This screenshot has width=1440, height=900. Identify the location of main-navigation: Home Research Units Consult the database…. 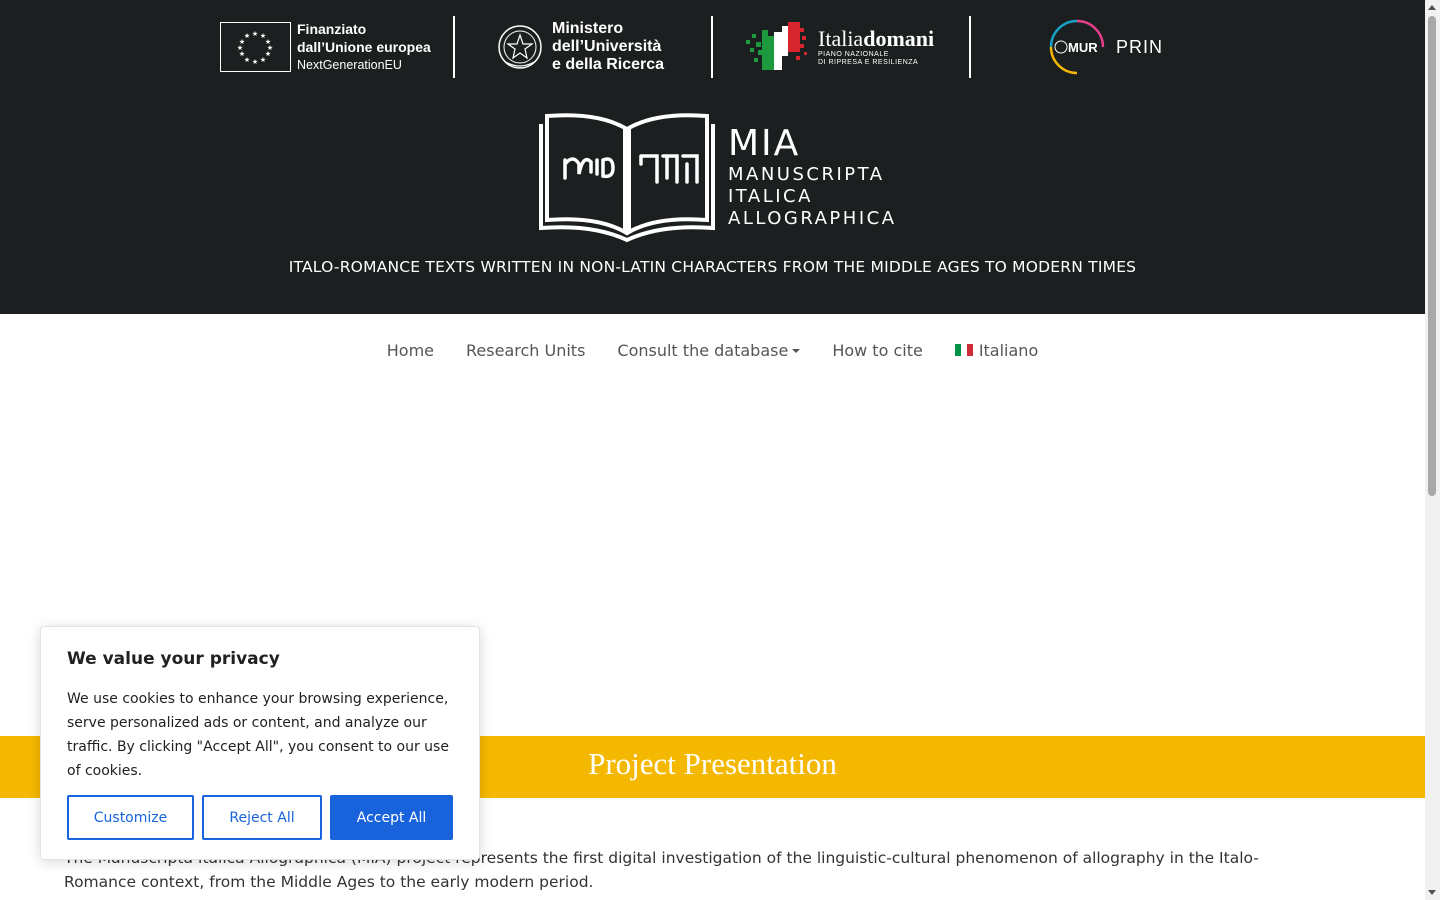
(712, 350).